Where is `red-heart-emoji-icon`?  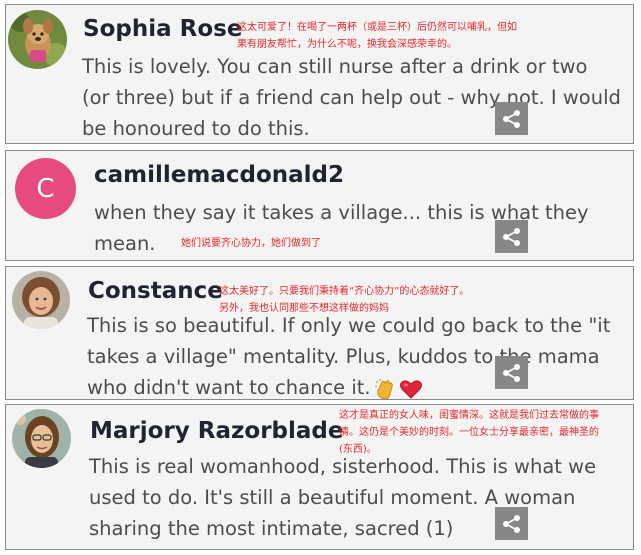
red-heart-emoji-icon is located at coordinates (410, 389).